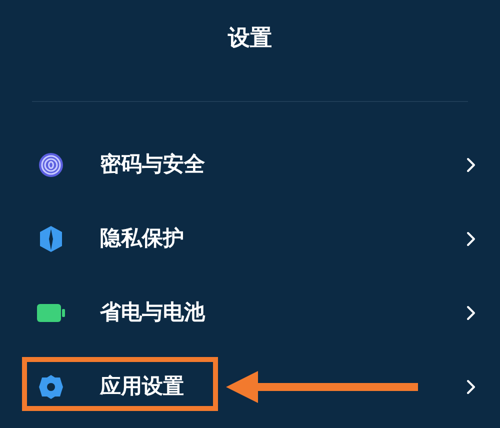 The height and width of the screenshot is (428, 500). What do you see at coordinates (51, 165) in the screenshot?
I see `fingerprint-icon` at bounding box center [51, 165].